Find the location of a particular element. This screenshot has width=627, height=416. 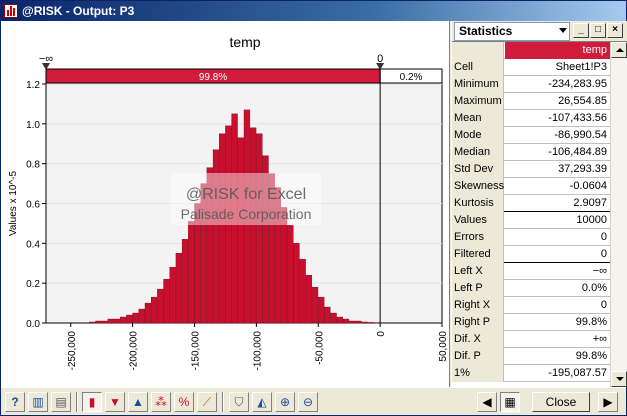

stats-row-value: +∞ is located at coordinates (599, 339).